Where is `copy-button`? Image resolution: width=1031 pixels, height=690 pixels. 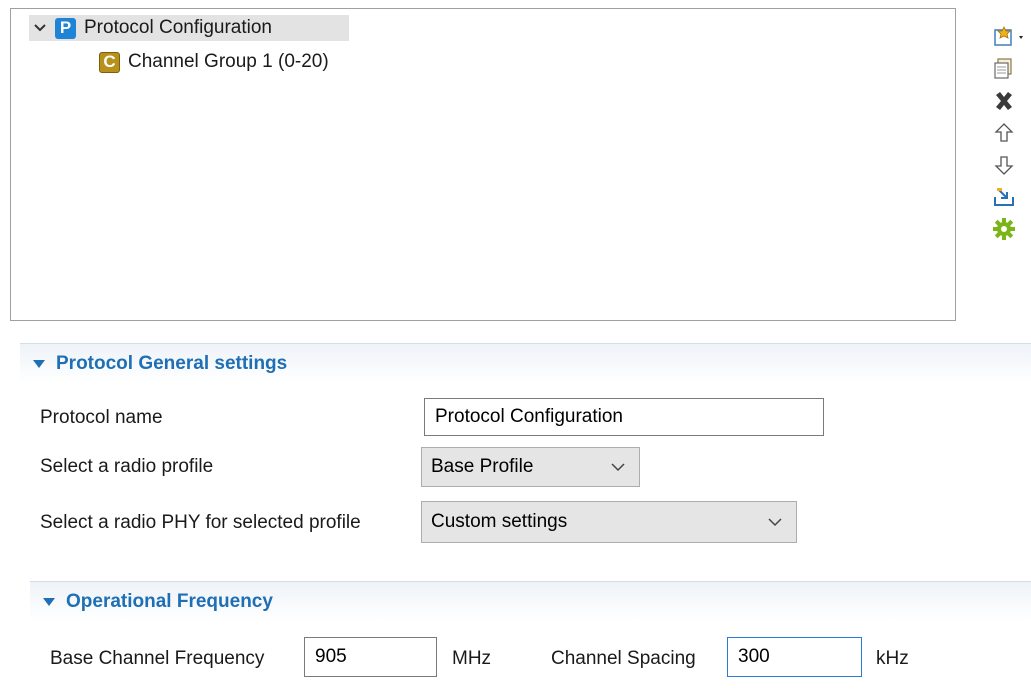 copy-button is located at coordinates (1011, 72).